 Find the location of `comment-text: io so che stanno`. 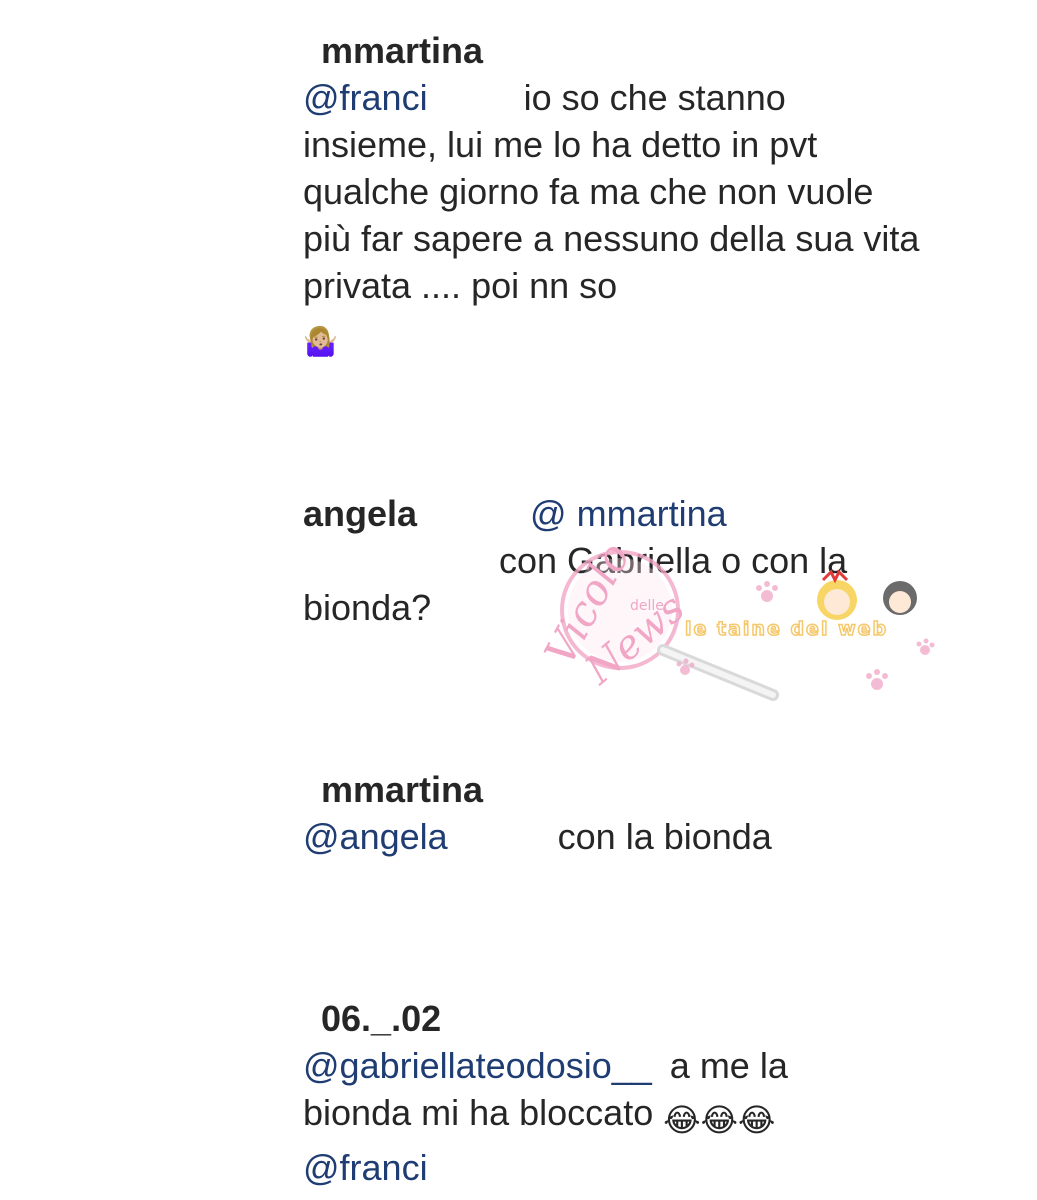

comment-text: io so che stanno is located at coordinates (654, 97).